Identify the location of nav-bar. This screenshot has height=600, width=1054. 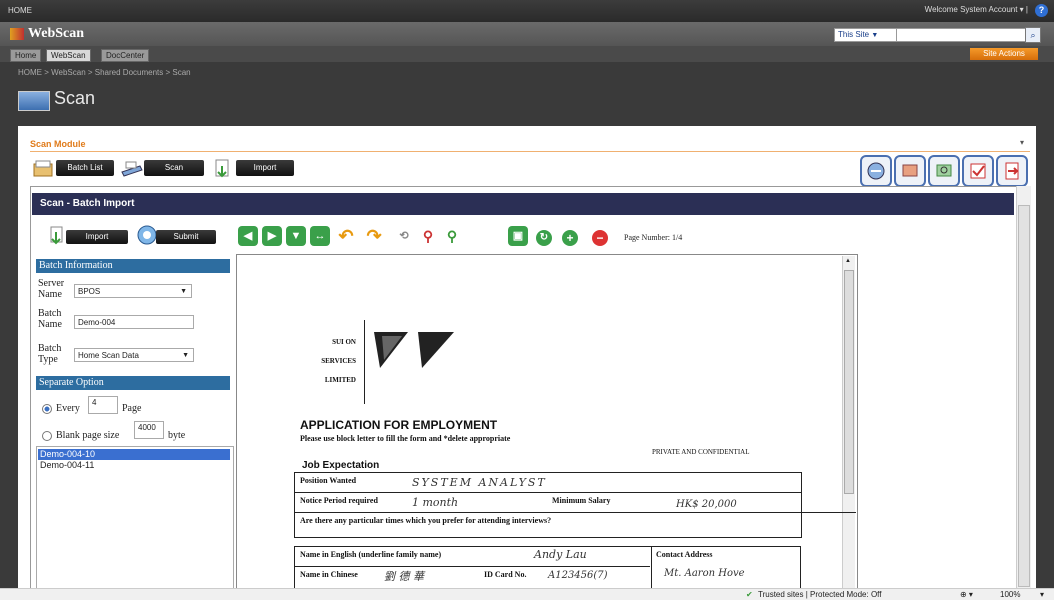
(527, 54).